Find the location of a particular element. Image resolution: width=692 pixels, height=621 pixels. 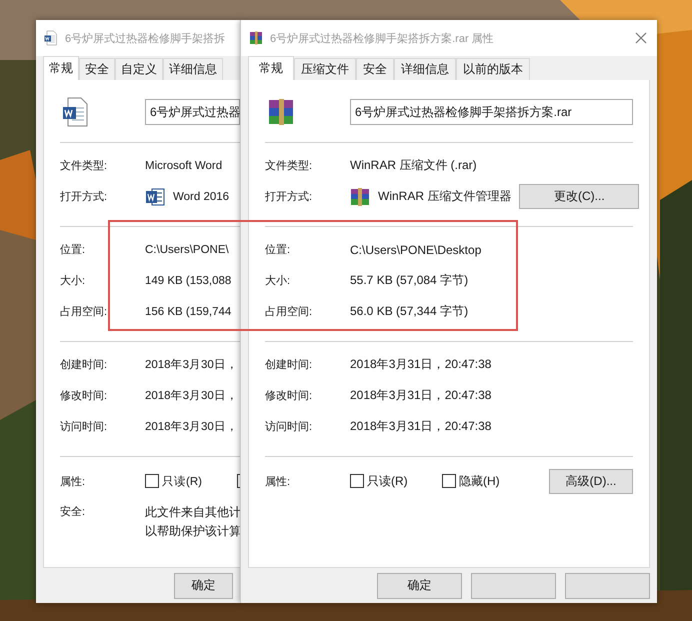

field-value: Word 2016 is located at coordinates (201, 196).